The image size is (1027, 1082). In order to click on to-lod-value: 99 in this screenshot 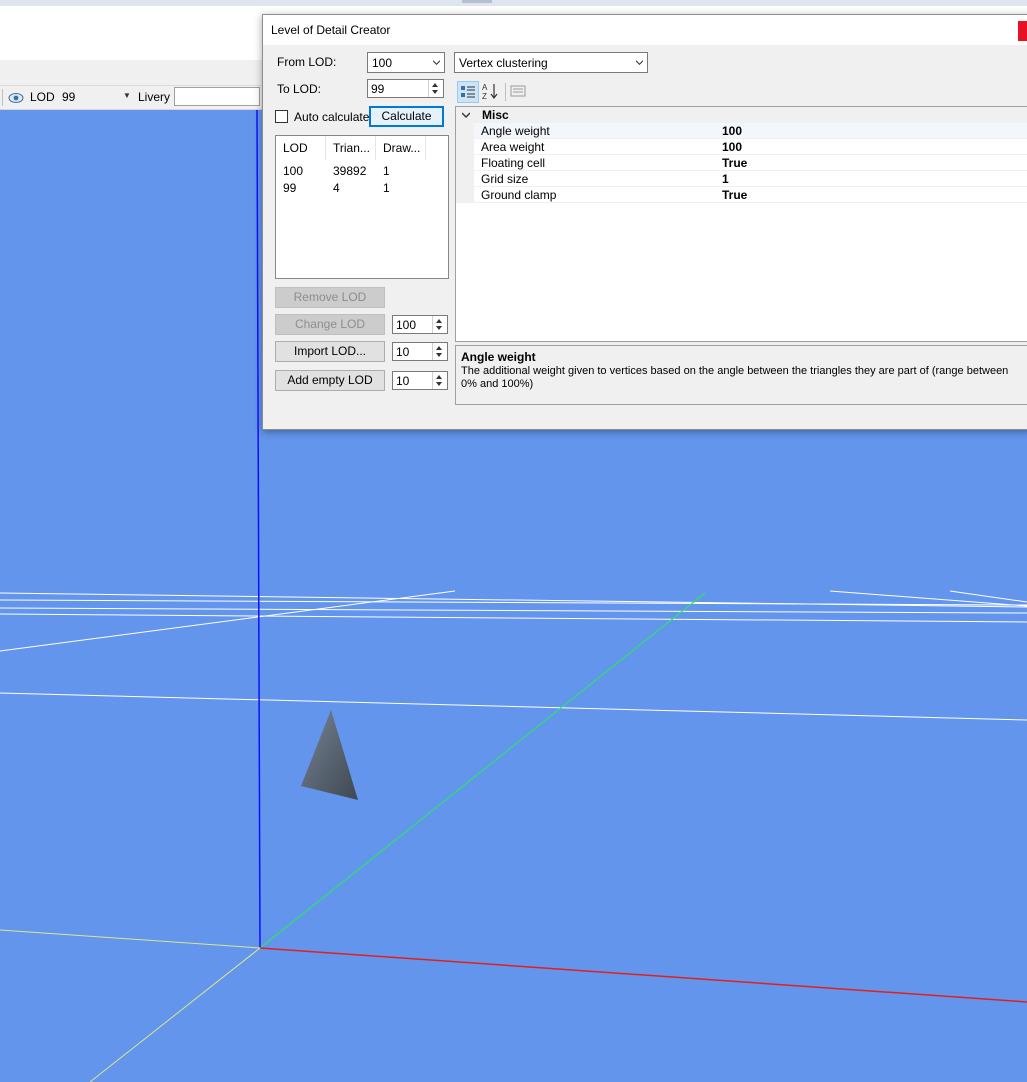, I will do `click(378, 89)`.